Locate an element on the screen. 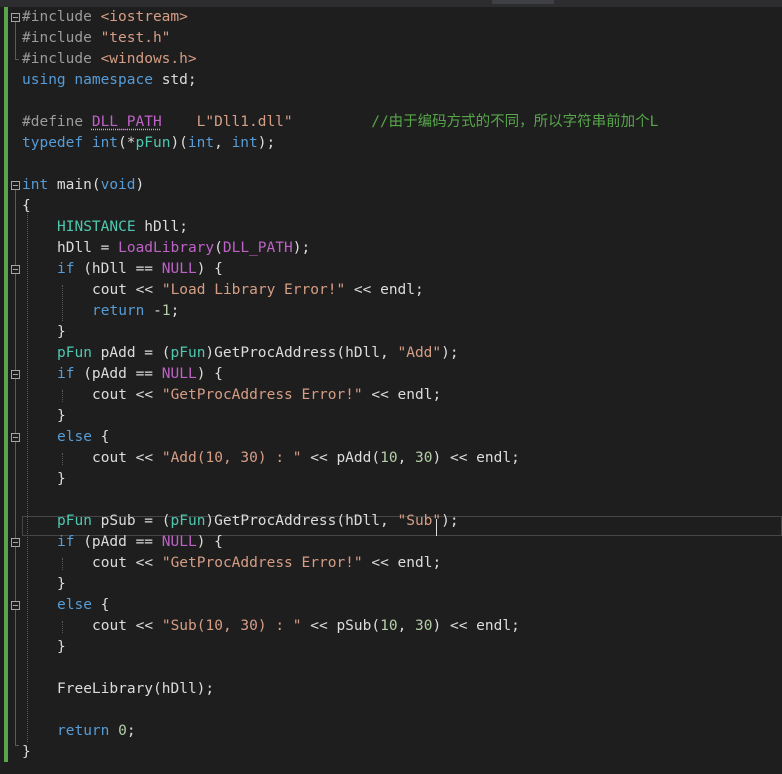 This screenshot has height=774, width=782. code-line-21: else { is located at coordinates (83, 437).